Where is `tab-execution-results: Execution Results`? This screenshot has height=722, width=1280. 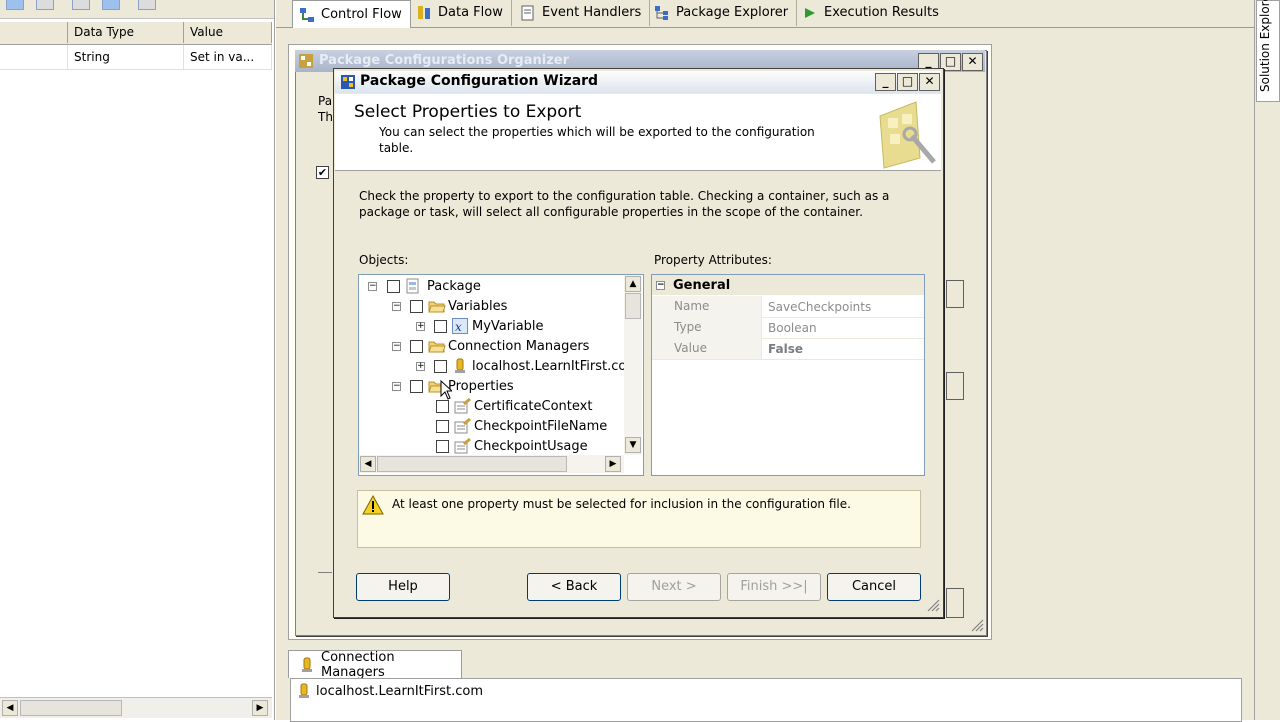 tab-execution-results: Execution Results is located at coordinates (871, 13).